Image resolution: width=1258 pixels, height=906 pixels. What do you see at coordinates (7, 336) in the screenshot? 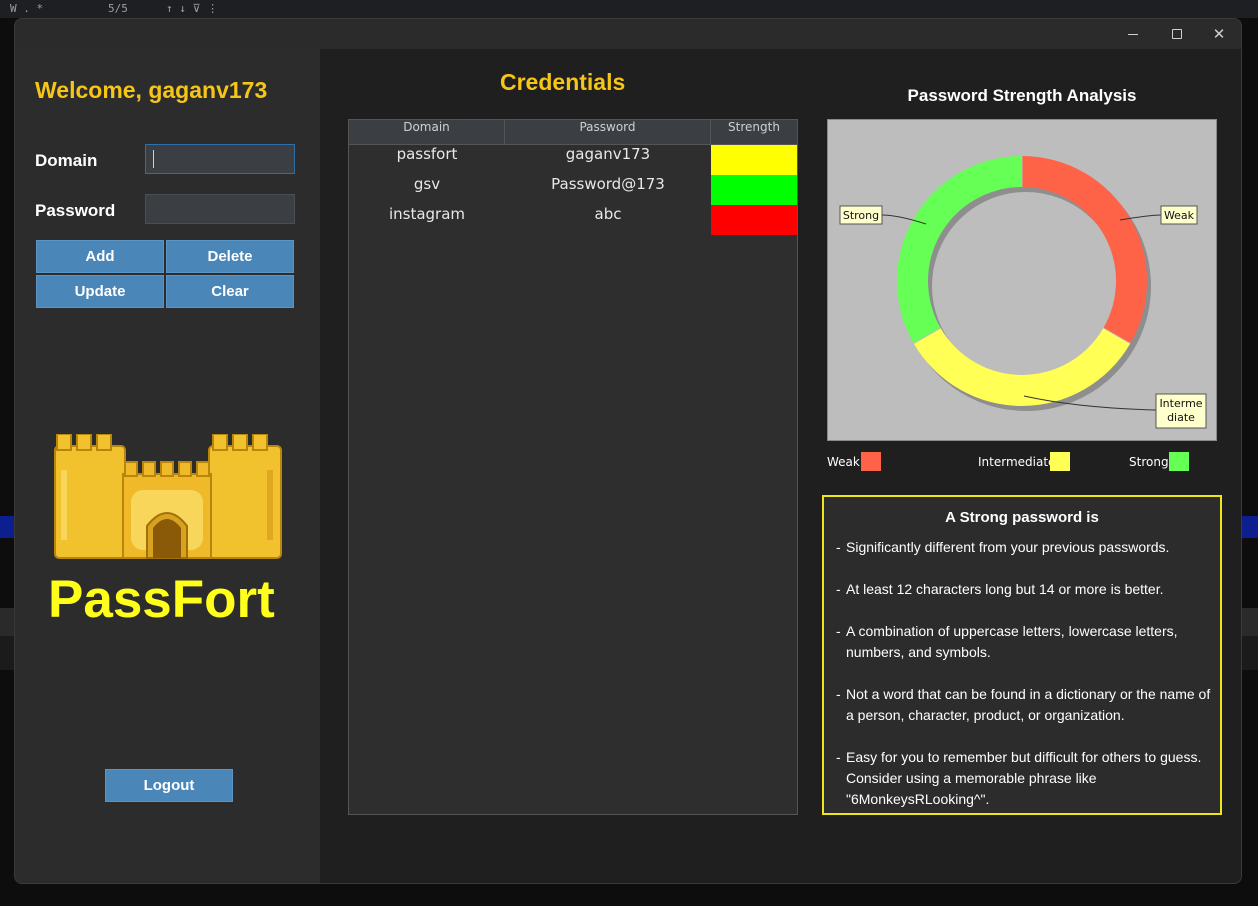
I see `background-editor-code` at bounding box center [7, 336].